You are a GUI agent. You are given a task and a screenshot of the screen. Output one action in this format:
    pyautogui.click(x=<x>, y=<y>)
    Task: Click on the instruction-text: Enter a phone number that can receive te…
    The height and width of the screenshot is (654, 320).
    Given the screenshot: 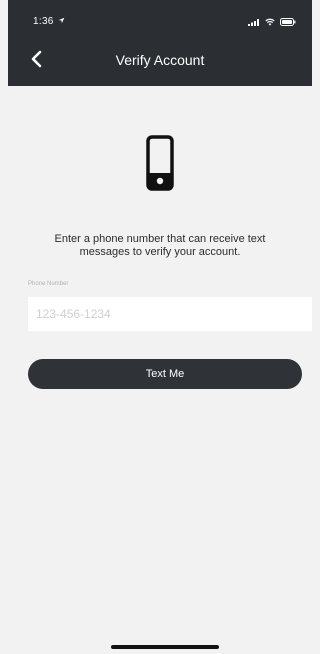 What is the action you would take?
    pyautogui.click(x=160, y=245)
    